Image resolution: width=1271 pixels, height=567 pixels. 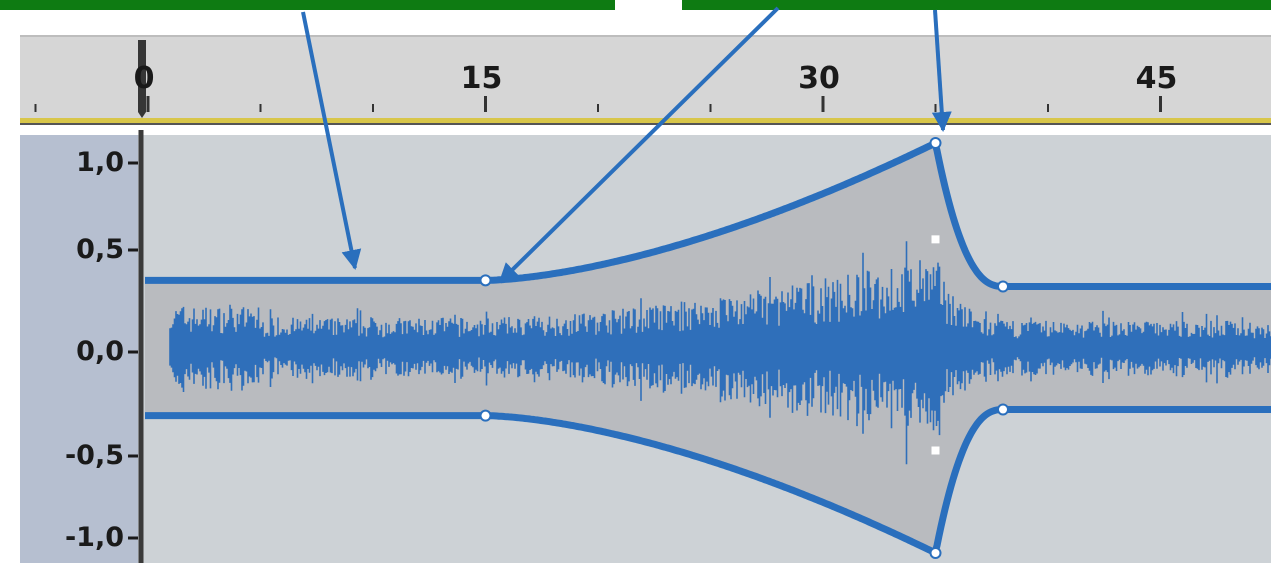 I want to click on annotation-bar-right, so click(x=976, y=5).